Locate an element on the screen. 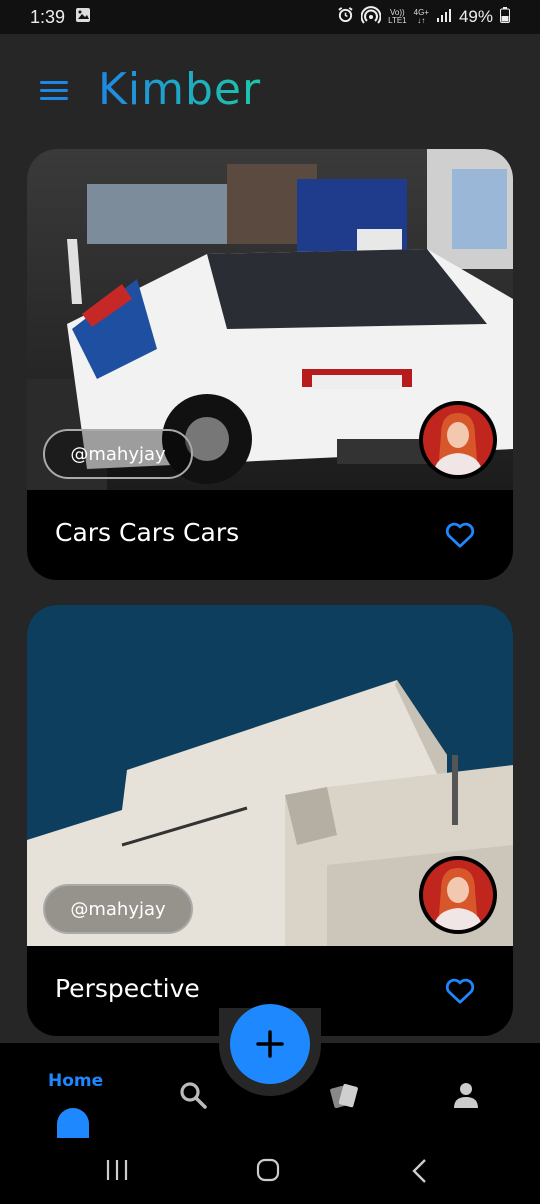 The height and width of the screenshot is (1204, 540). status-left: 1:39 is located at coordinates (60, 17).